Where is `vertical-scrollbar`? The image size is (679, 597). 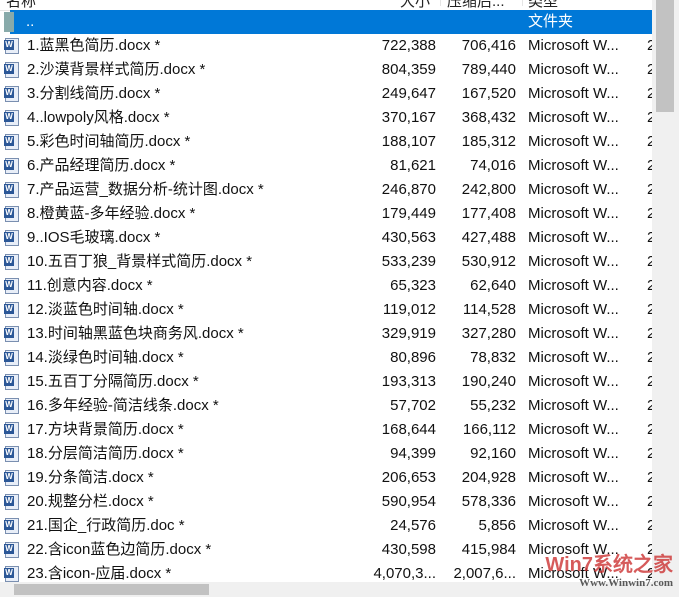
vertical-scrollbar is located at coordinates (665, 291).